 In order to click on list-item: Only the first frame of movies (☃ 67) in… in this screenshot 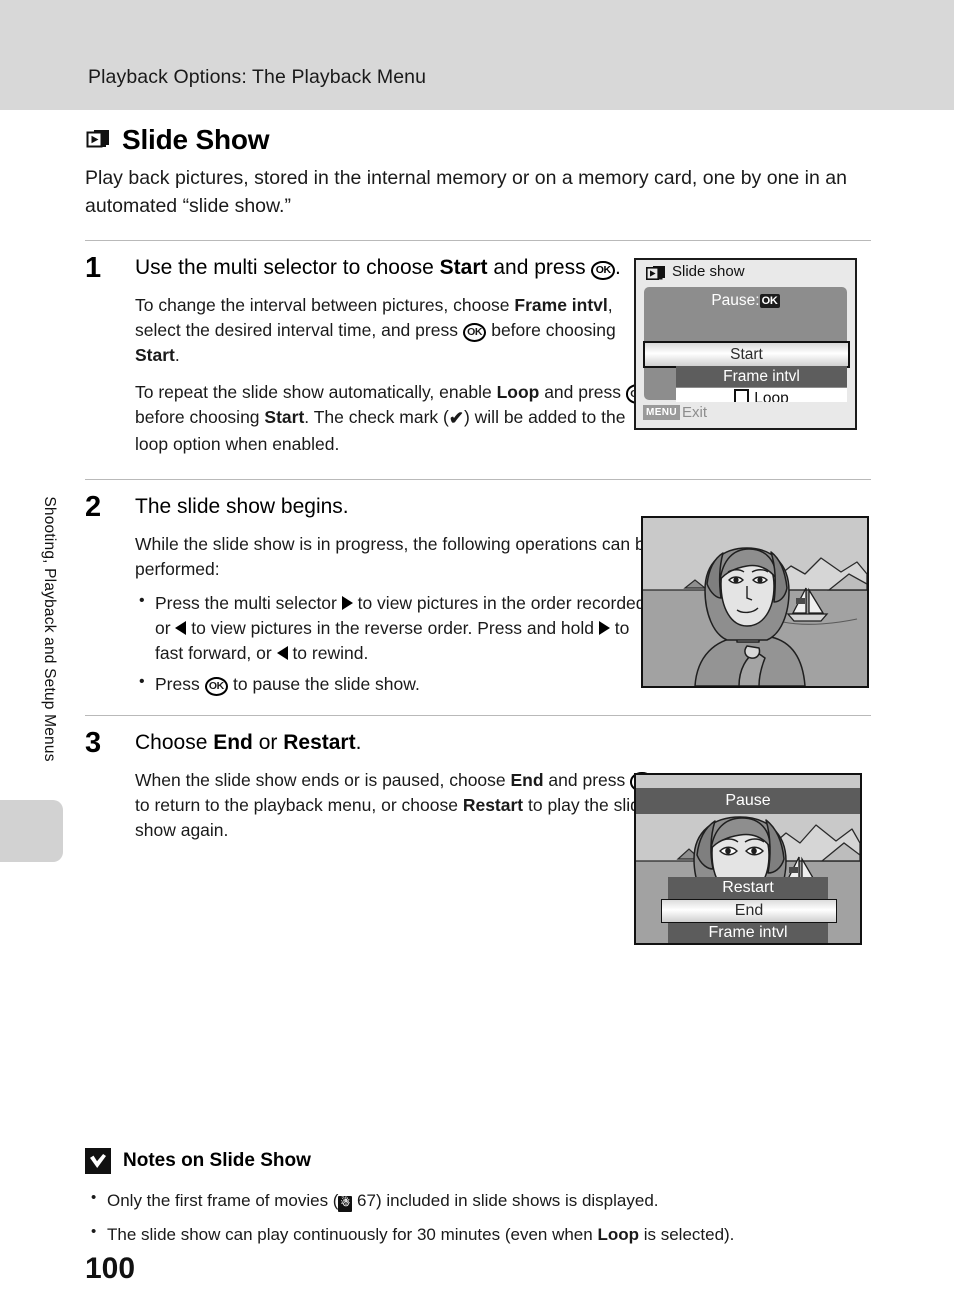, I will do `click(483, 1200)`.